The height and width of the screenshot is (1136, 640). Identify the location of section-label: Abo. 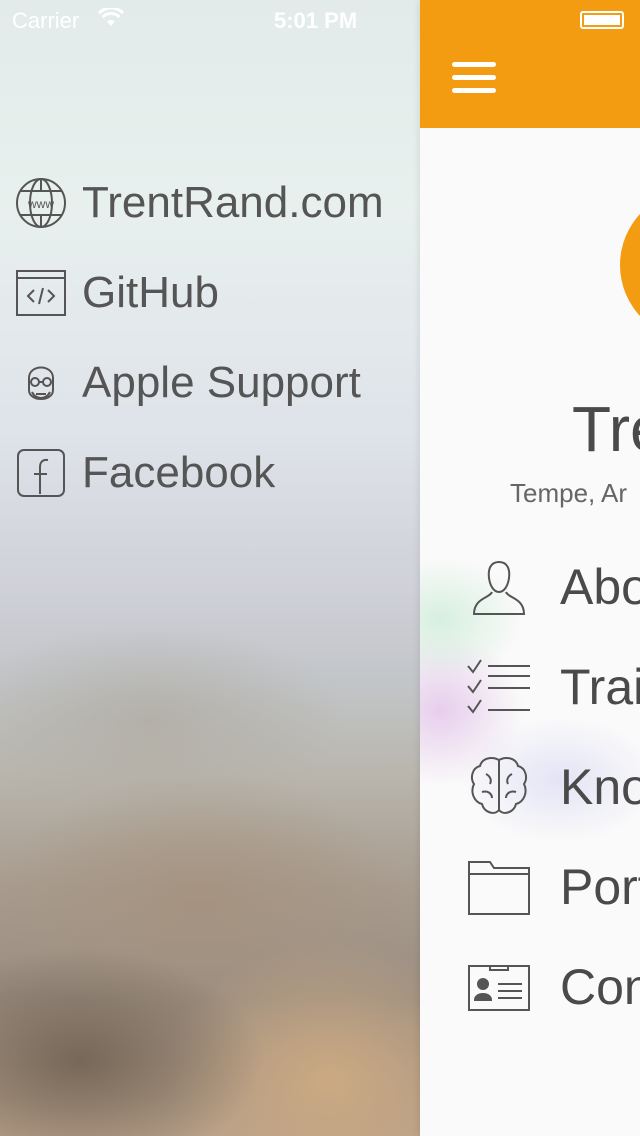
(600, 587).